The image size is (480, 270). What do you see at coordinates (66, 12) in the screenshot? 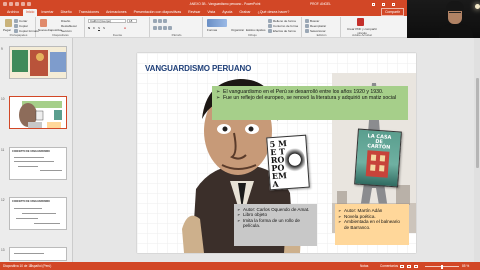
I see `tab-diseno: Diseño` at bounding box center [66, 12].